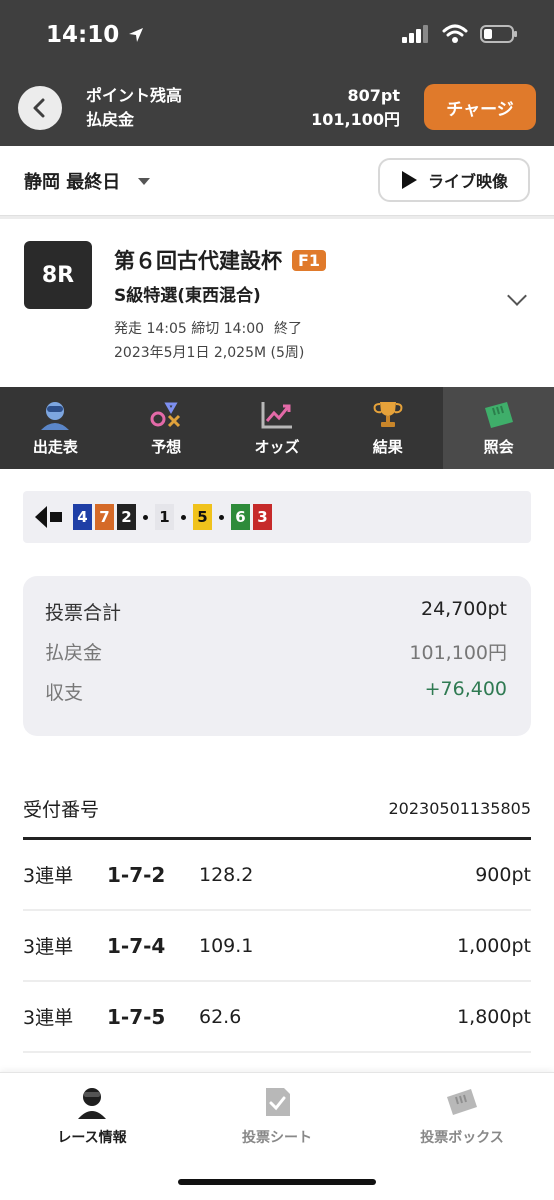 The image size is (554, 1200). What do you see at coordinates (455, 33) in the screenshot?
I see `wifi-icon` at bounding box center [455, 33].